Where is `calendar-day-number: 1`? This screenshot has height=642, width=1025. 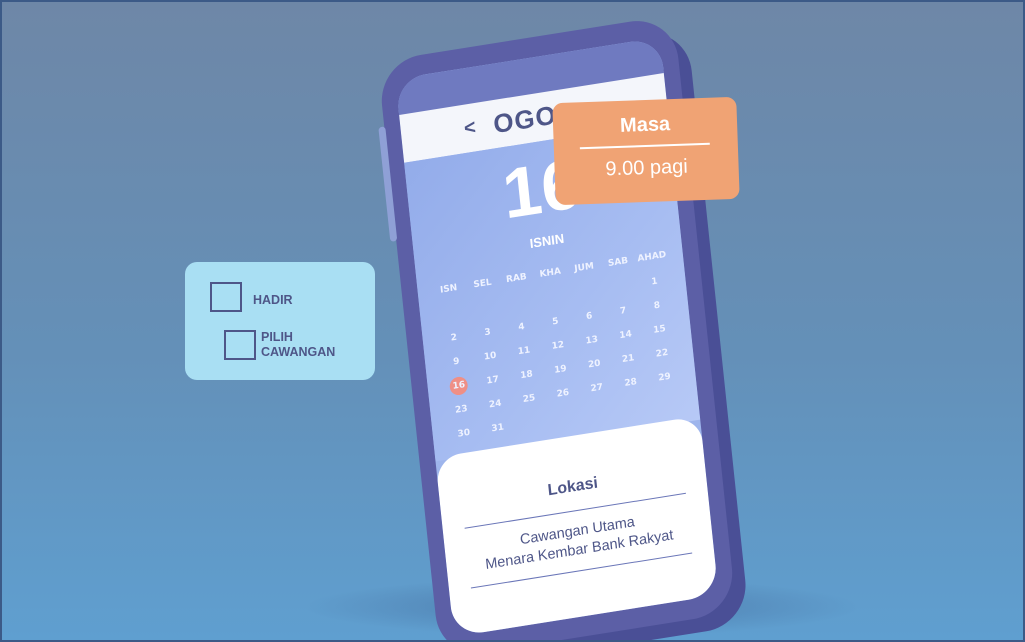
calendar-day-number: 1 is located at coordinates (654, 282).